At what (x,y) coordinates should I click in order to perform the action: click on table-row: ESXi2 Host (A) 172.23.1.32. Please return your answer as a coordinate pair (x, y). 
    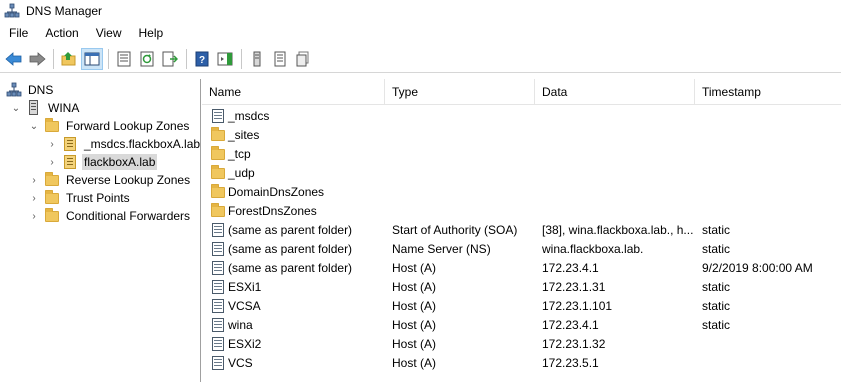
    Looking at the image, I should click on (521, 343).